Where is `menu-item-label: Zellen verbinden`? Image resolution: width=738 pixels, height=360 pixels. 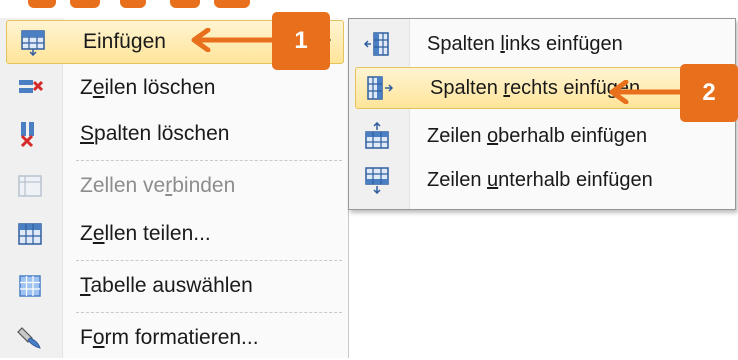 menu-item-label: Zellen verbinden is located at coordinates (158, 185).